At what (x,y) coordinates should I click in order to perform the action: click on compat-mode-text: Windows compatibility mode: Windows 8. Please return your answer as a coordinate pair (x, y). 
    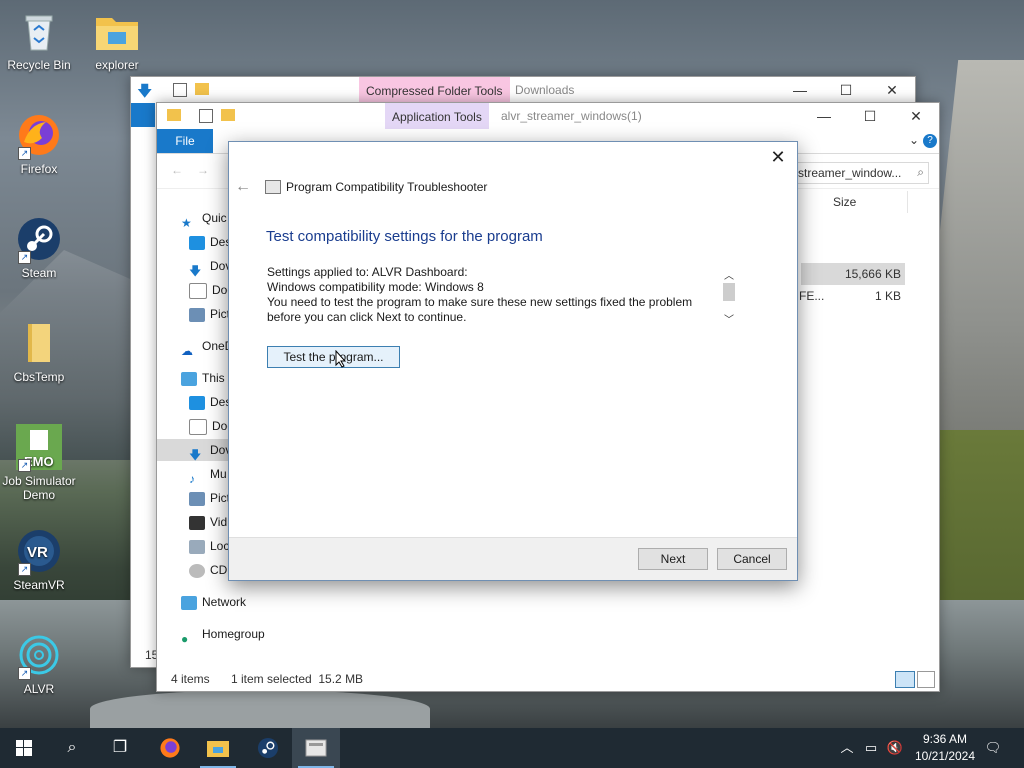
    Looking at the image, I should click on (375, 287).